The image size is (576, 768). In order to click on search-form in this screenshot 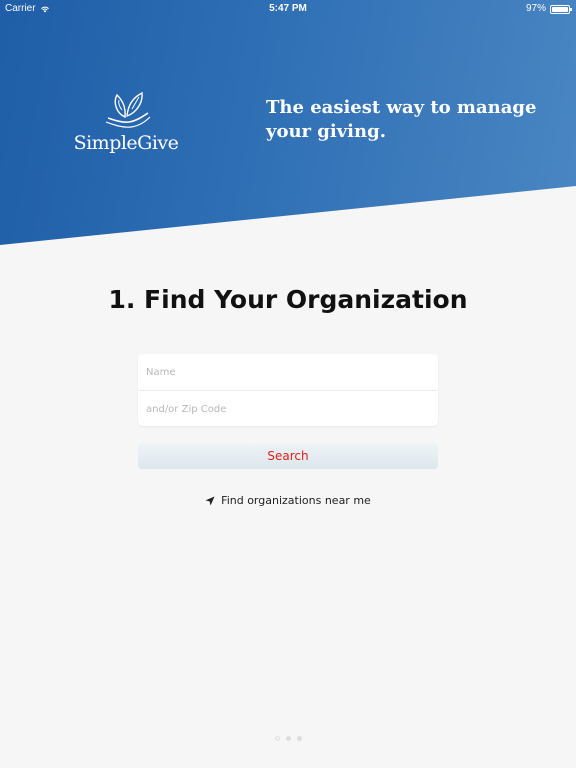, I will do `click(288, 390)`.